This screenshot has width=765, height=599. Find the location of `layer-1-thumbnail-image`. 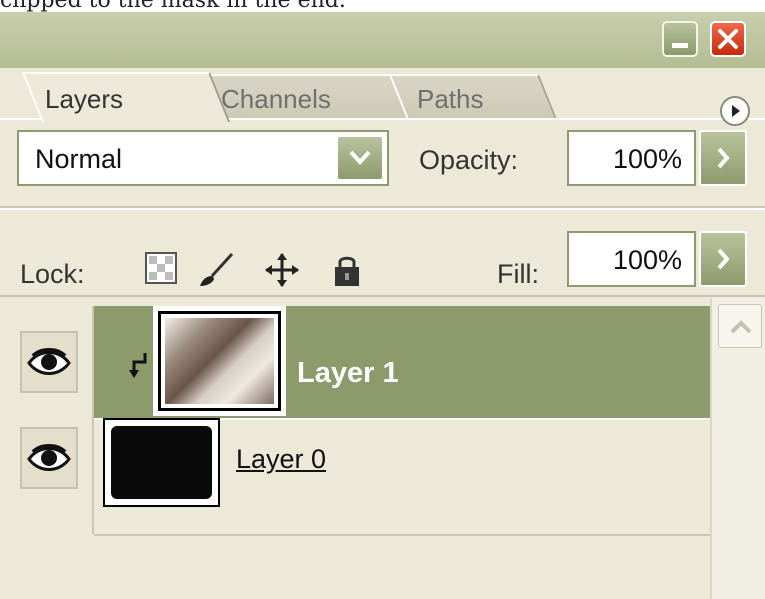

layer-1-thumbnail-image is located at coordinates (219, 361).